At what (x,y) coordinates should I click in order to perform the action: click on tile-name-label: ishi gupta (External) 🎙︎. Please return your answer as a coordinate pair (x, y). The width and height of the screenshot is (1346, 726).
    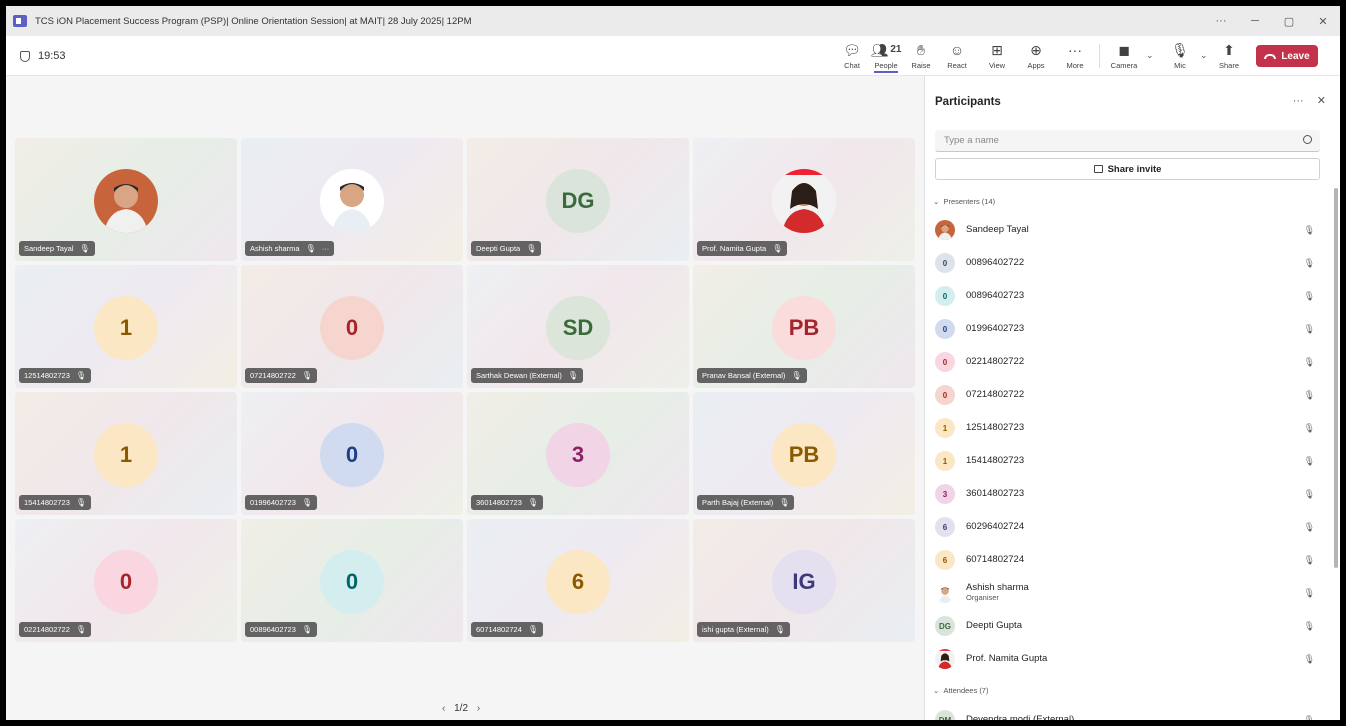
    Looking at the image, I should click on (743, 629).